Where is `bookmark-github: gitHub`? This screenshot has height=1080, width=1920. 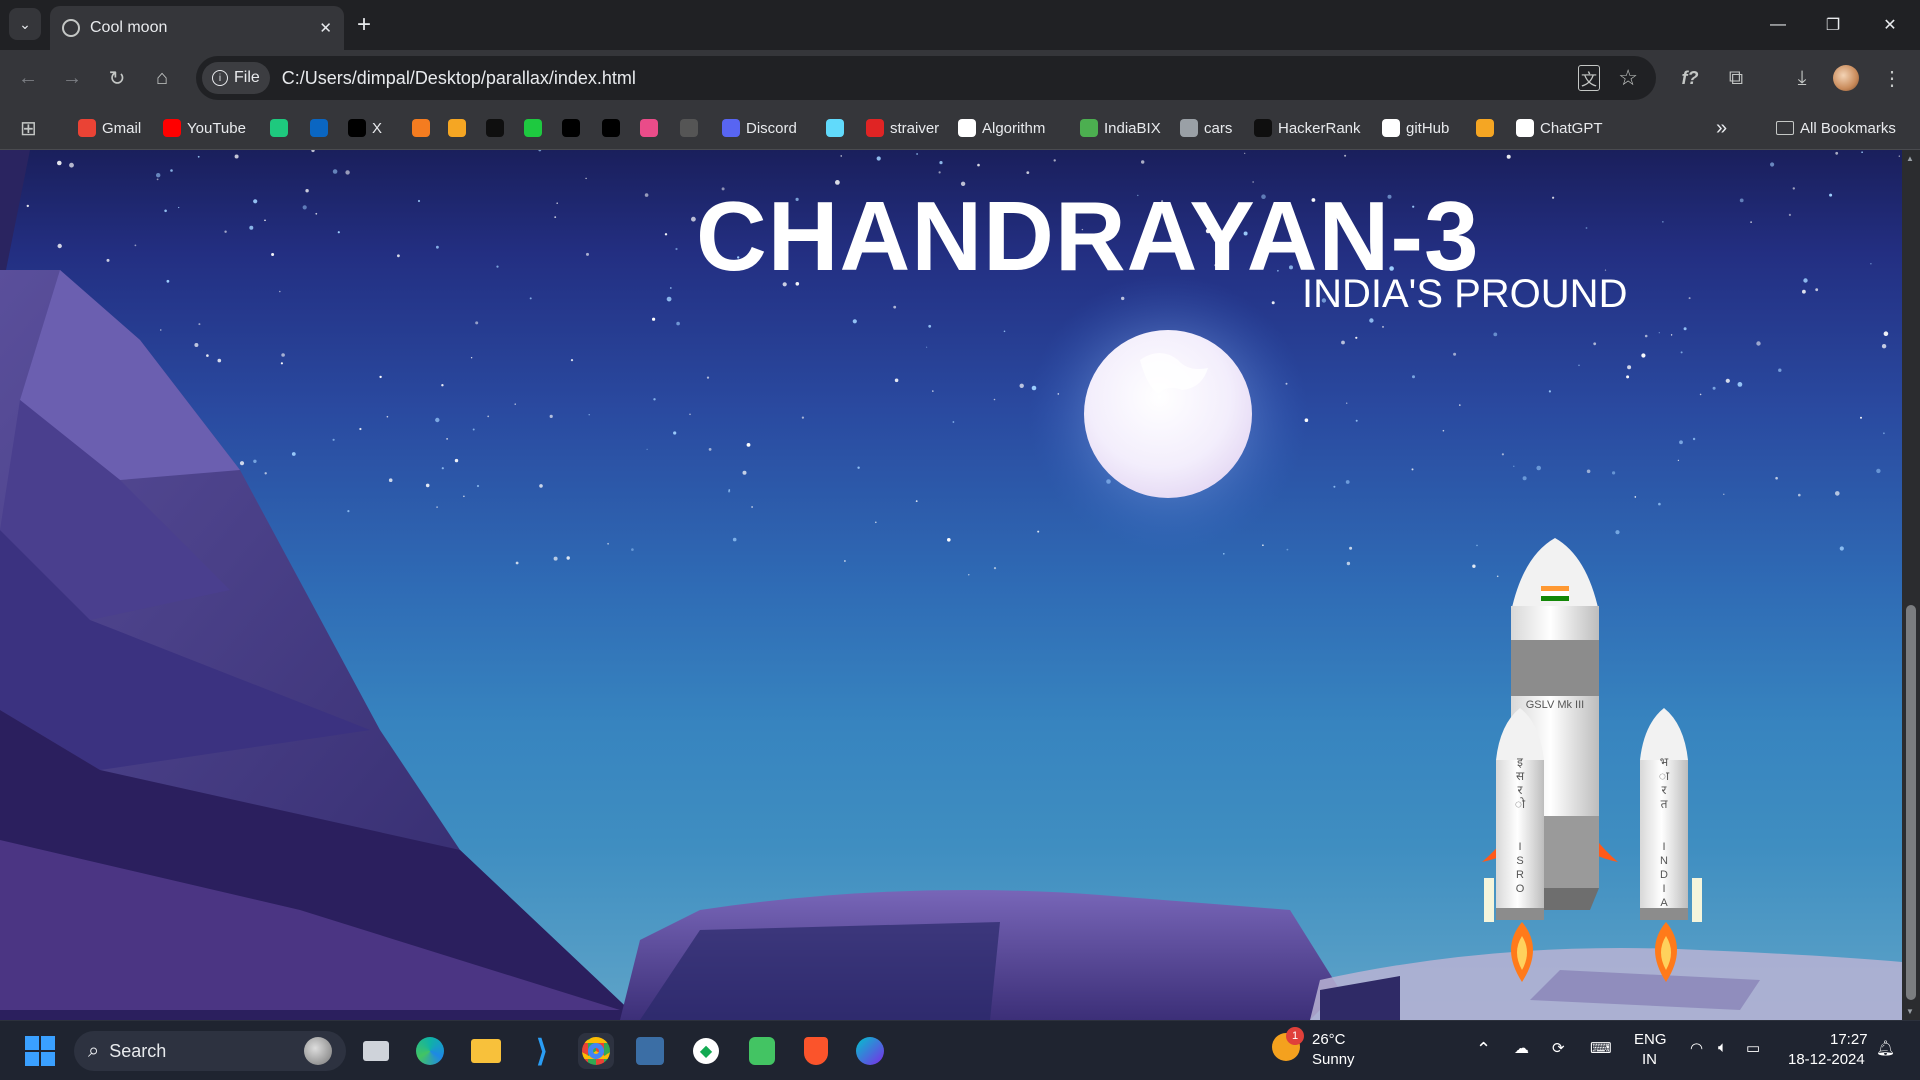
bookmark-github: gitHub is located at coordinates (1415, 128).